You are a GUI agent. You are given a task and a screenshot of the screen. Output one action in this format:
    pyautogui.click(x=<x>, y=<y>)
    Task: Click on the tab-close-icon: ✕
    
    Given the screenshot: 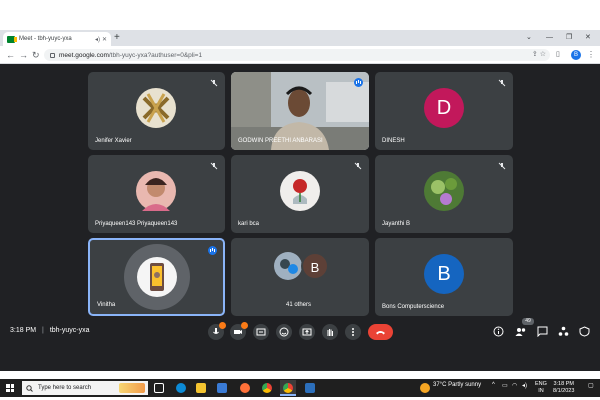 What is the action you would take?
    pyautogui.click(x=104, y=39)
    